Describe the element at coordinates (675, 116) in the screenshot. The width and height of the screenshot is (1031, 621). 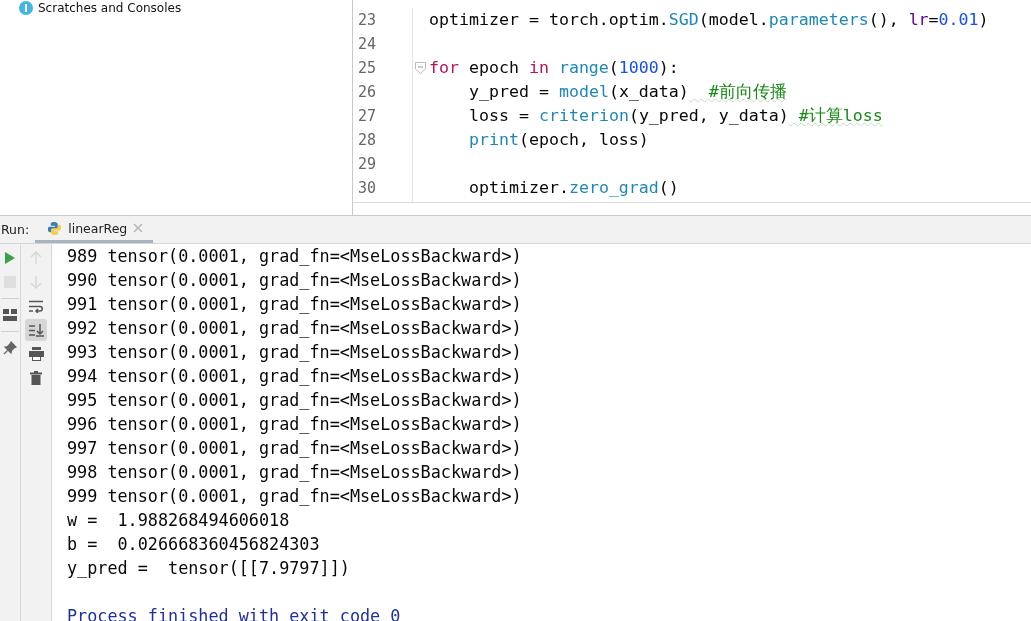
I see `code-line: loss = criterion(y_pred, y_data) #计算loss` at that location.